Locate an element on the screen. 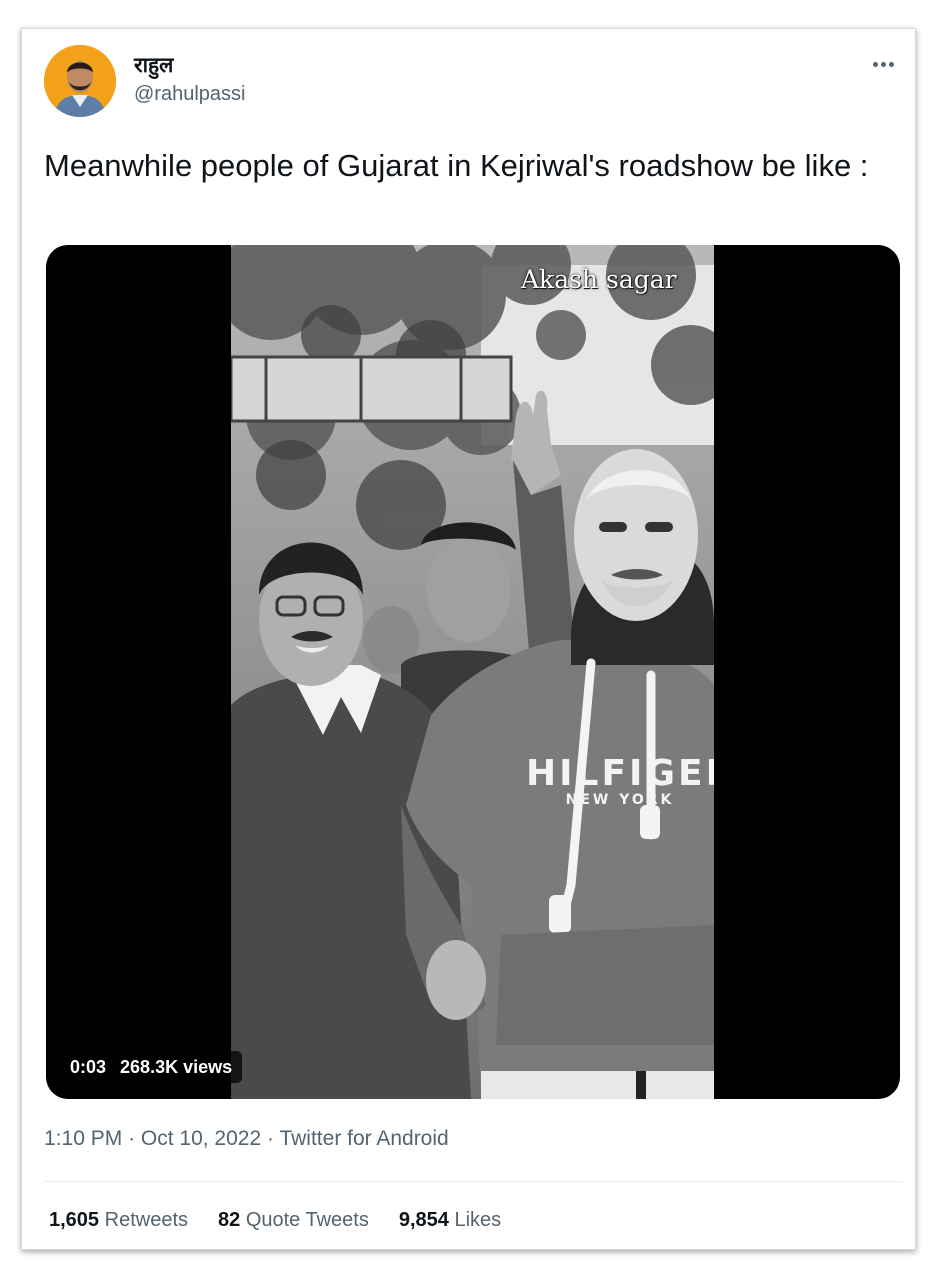 The width and height of the screenshot is (938, 1280). likes-label: Likes is located at coordinates (478, 1220).